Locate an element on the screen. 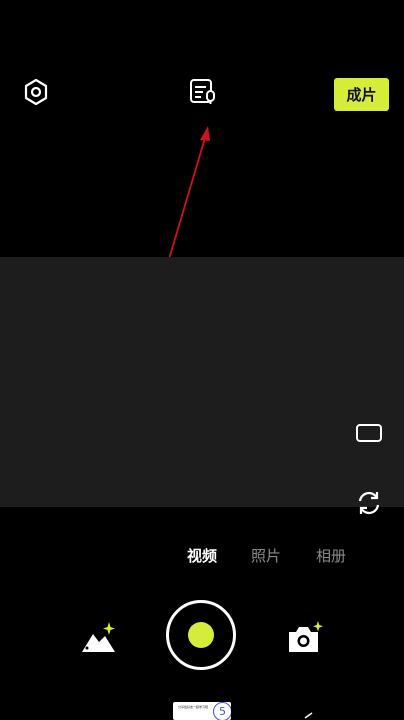 Image resolution: width=404 pixels, height=720 pixels. flip-camera-icon is located at coordinates (369, 503).